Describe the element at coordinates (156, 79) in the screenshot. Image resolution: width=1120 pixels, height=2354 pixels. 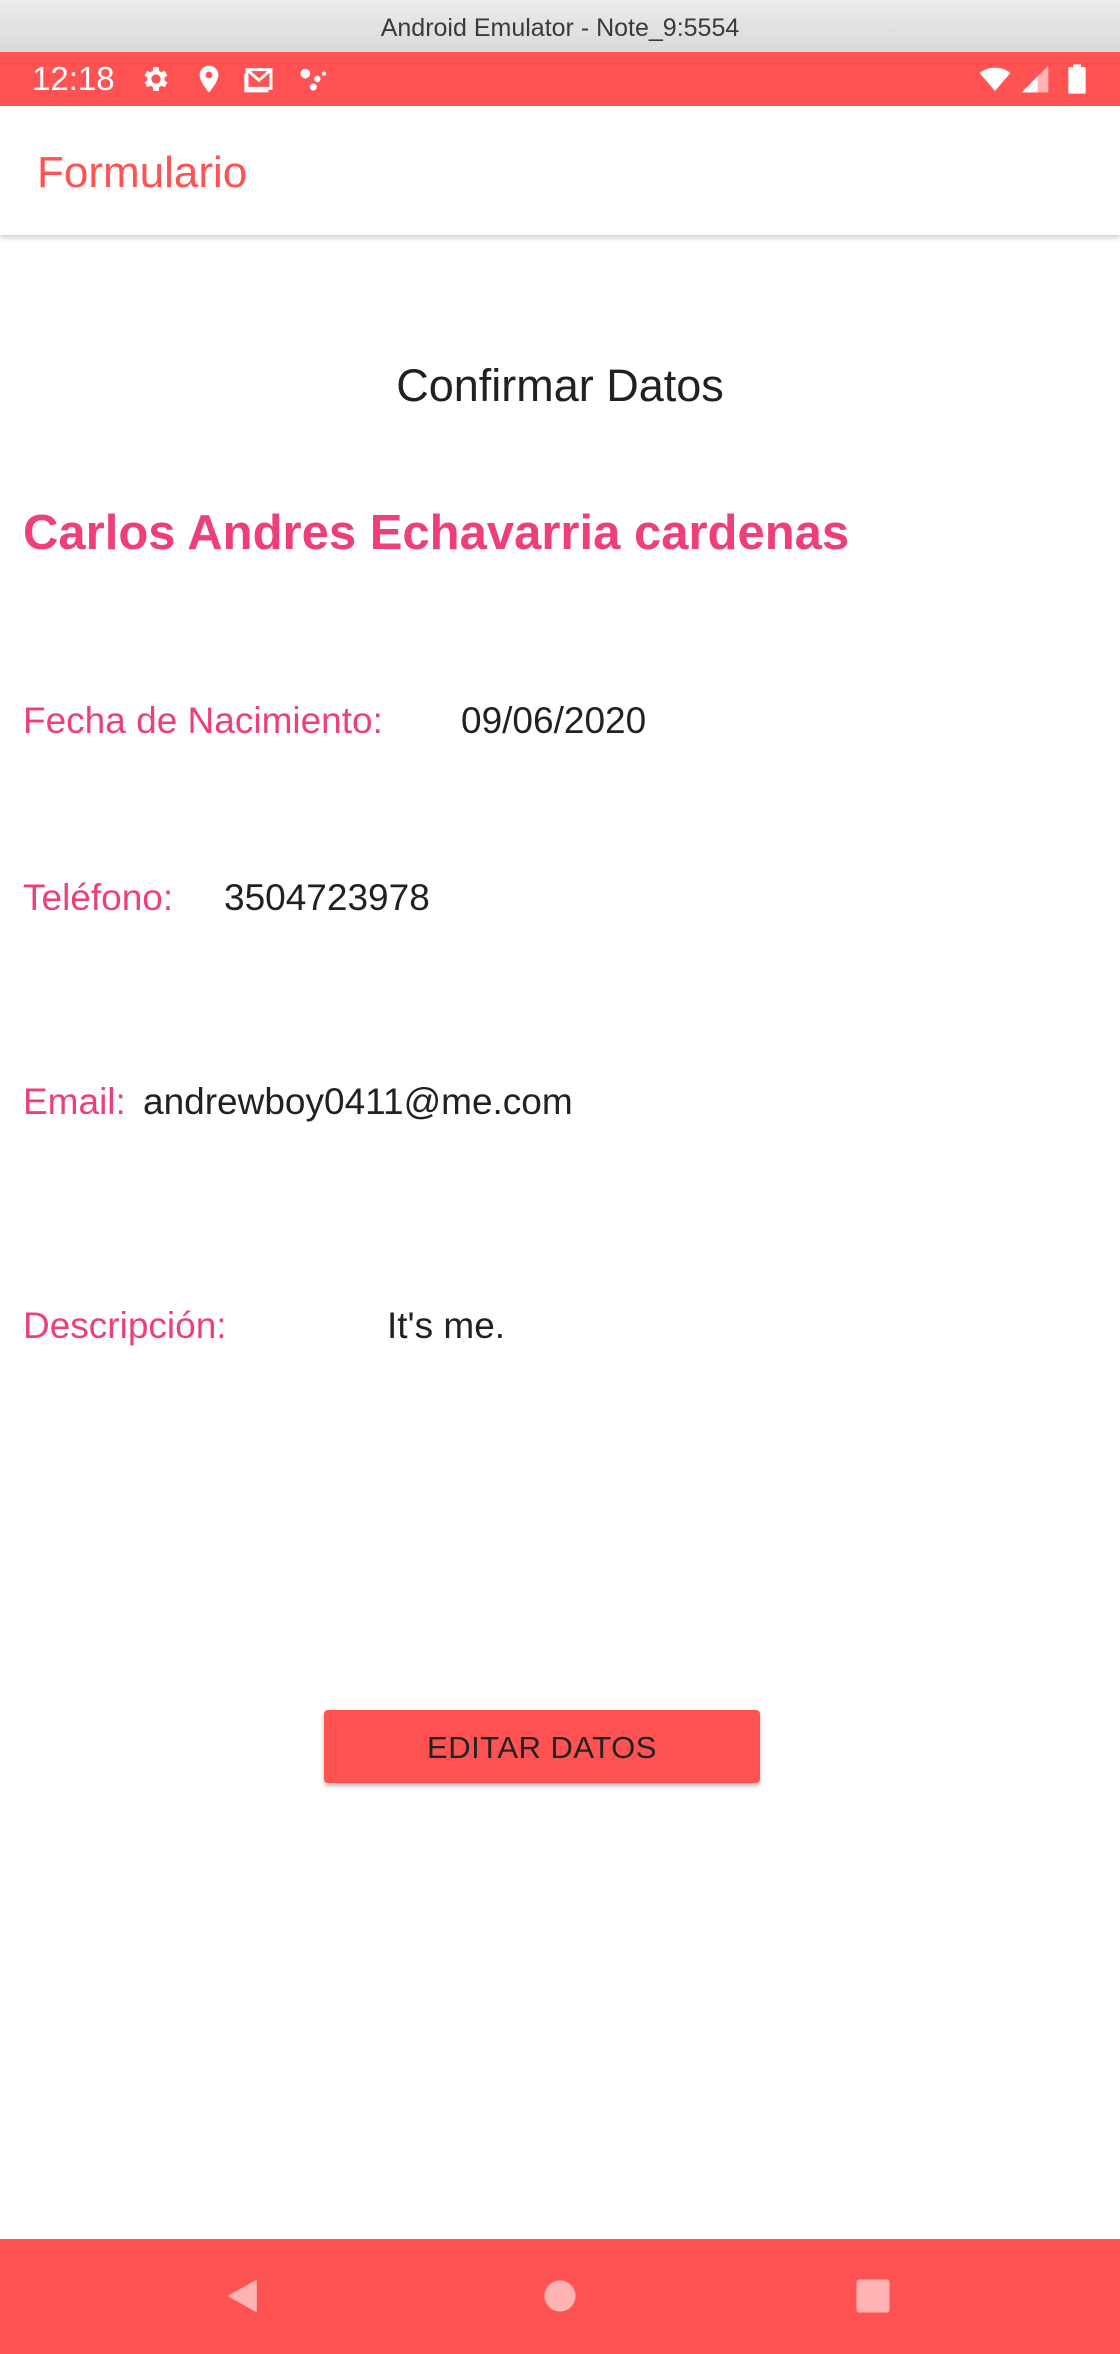
I see `settings-icon` at that location.